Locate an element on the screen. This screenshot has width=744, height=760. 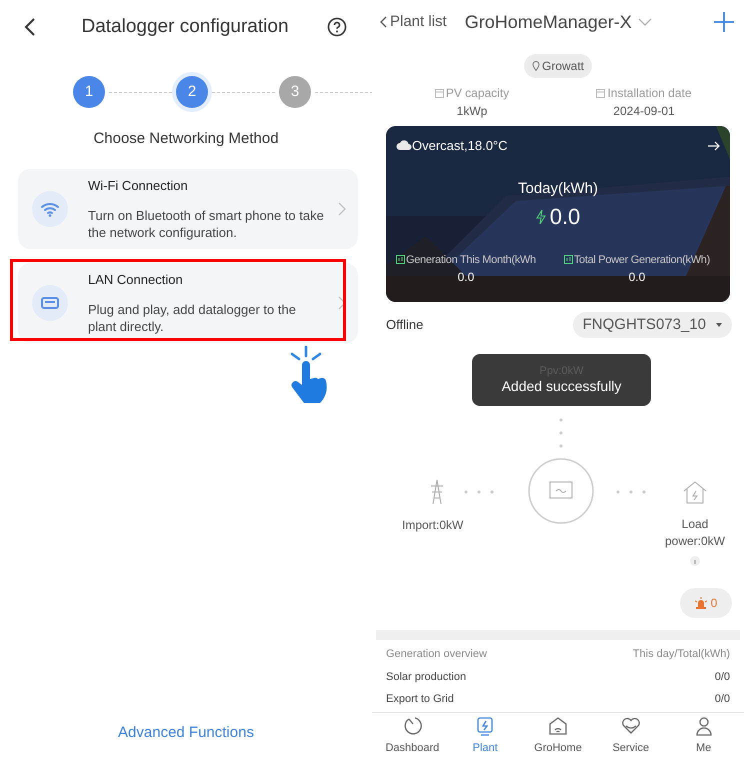
add-button is located at coordinates (724, 22).